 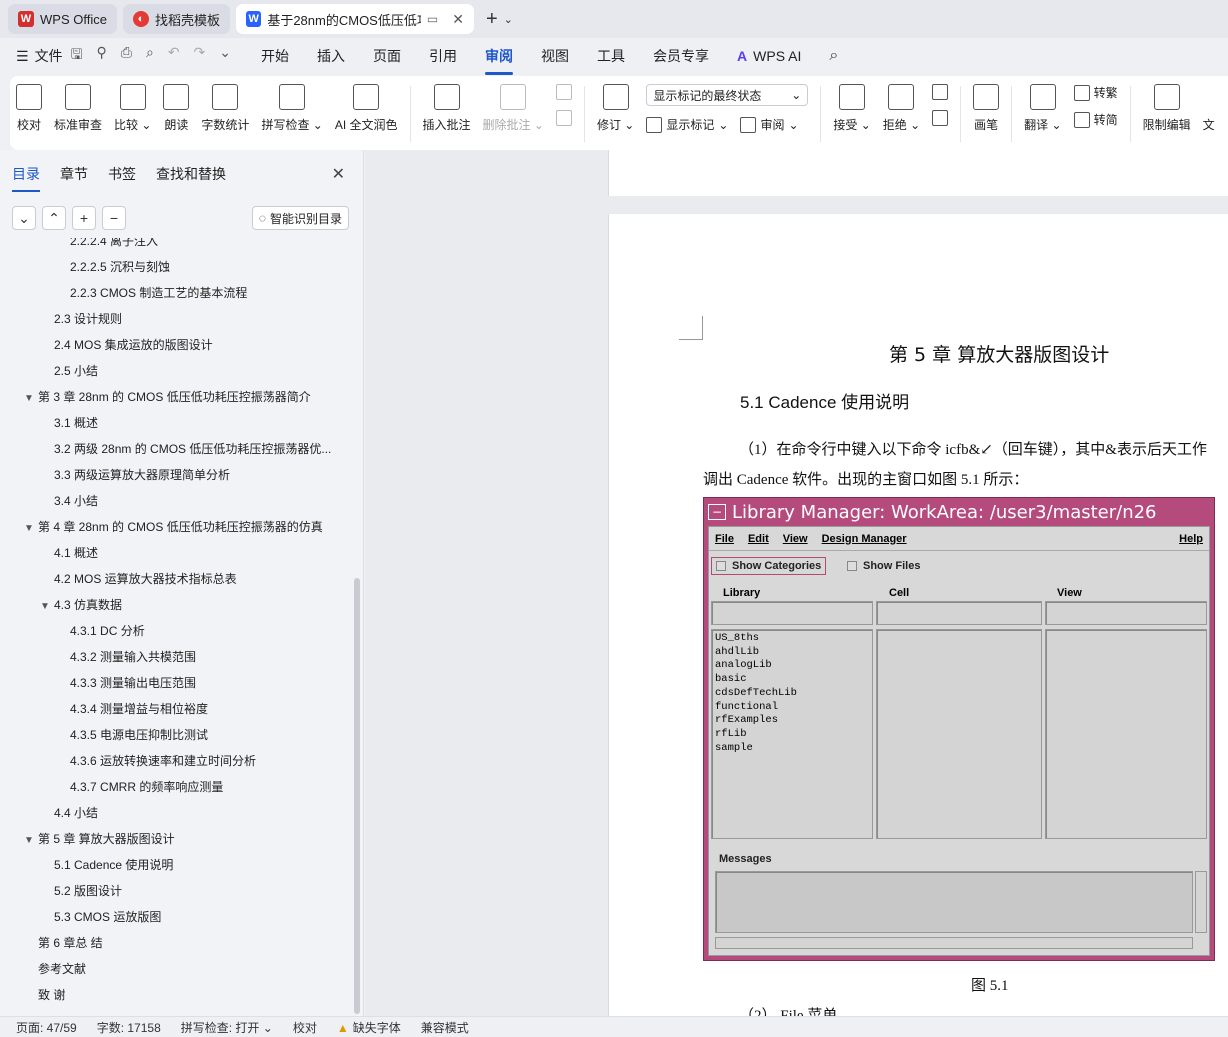 I want to click on toc-item: 4.3.4 测量增益与相位裕度, so click(x=170, y=709).